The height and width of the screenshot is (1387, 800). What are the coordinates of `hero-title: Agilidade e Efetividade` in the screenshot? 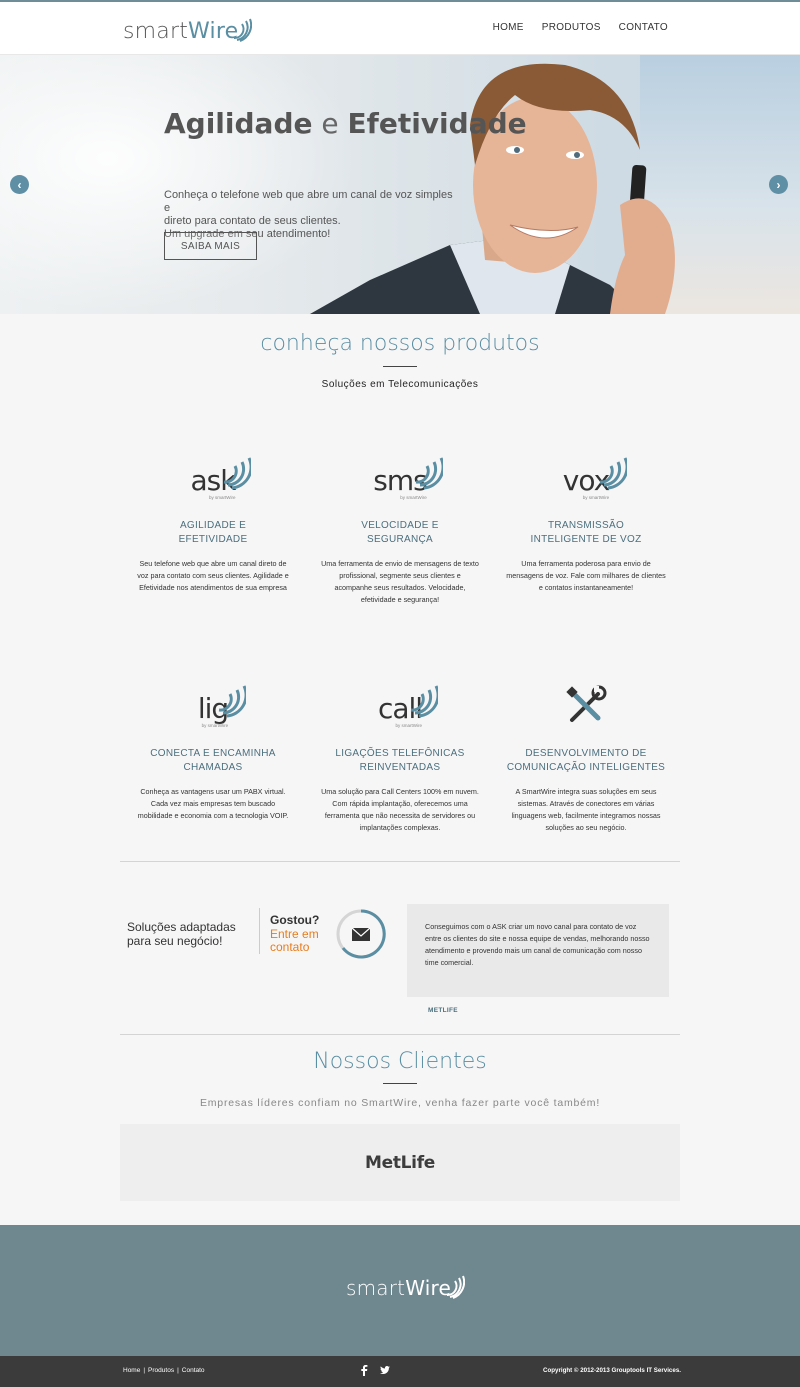 It's located at (345, 123).